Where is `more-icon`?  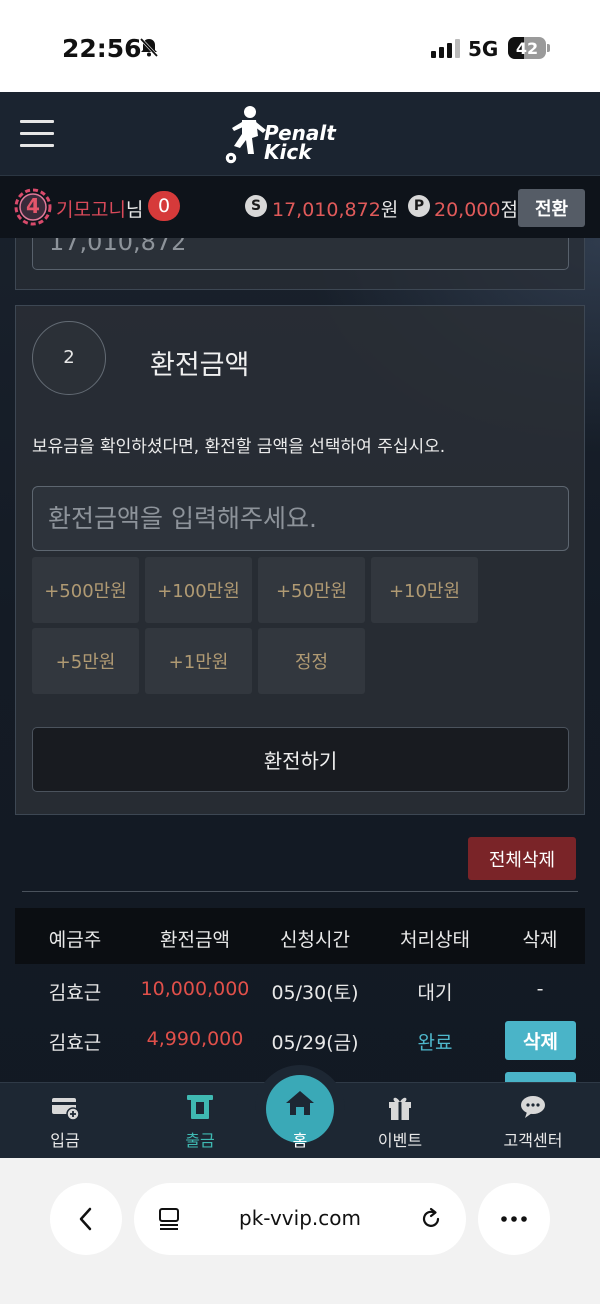
more-icon is located at coordinates (514, 1219).